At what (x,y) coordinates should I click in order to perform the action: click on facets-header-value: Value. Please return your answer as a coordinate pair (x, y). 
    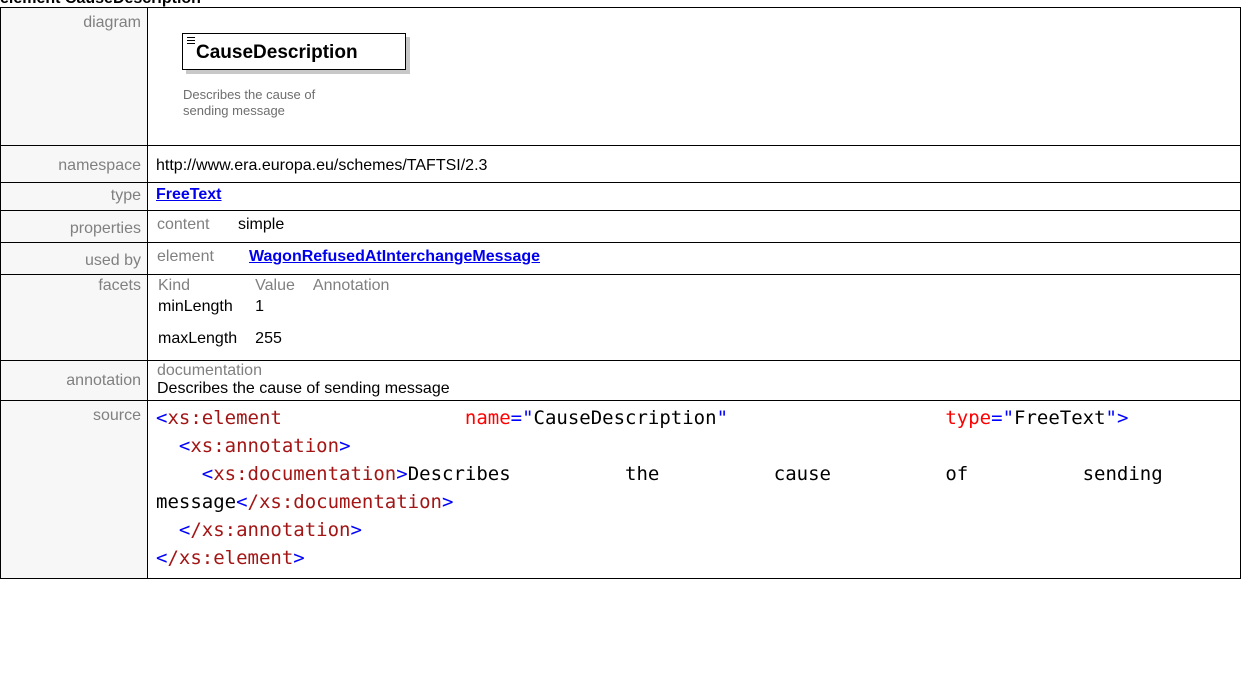
    Looking at the image, I should click on (275, 285).